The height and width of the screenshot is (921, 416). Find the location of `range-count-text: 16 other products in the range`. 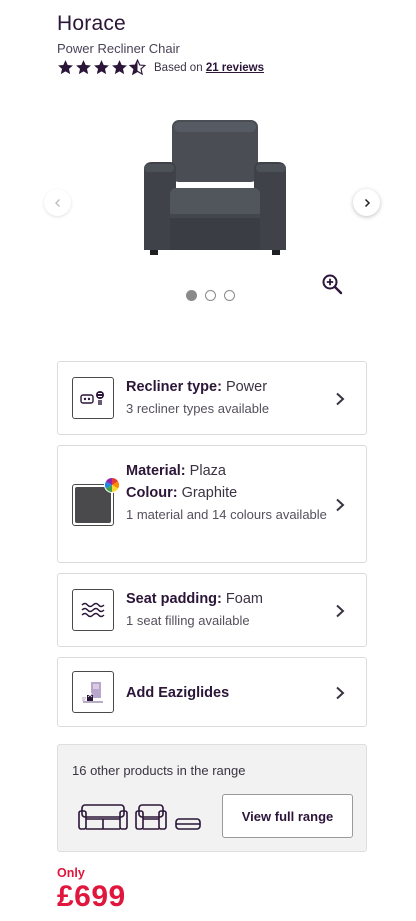

range-count-text: 16 other products in the range is located at coordinates (159, 770).